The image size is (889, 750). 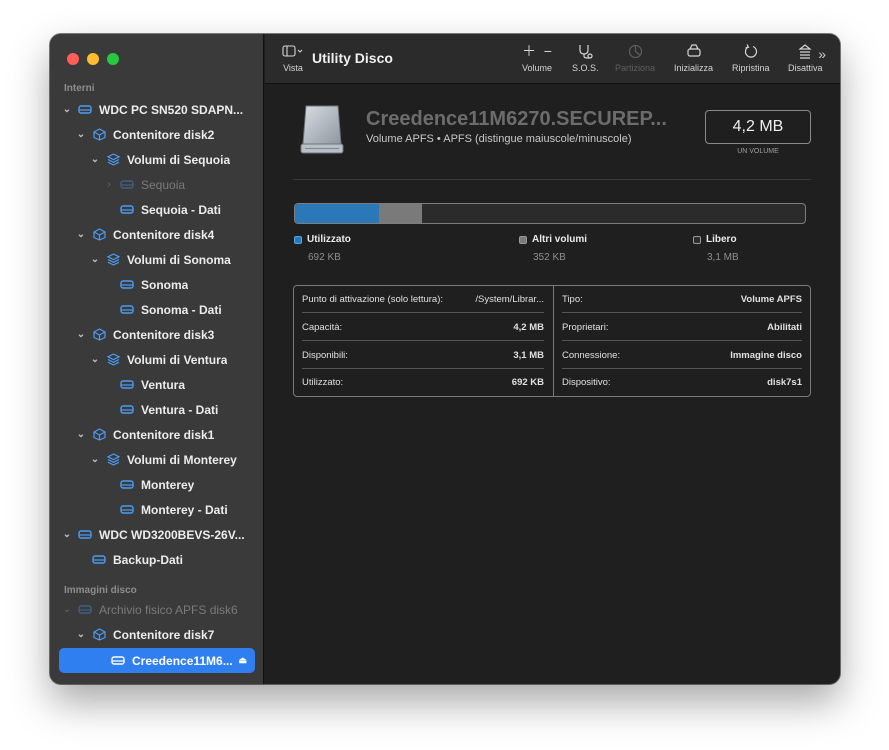 What do you see at coordinates (109, 184) in the screenshot?
I see `chevron-right-icon: ›` at bounding box center [109, 184].